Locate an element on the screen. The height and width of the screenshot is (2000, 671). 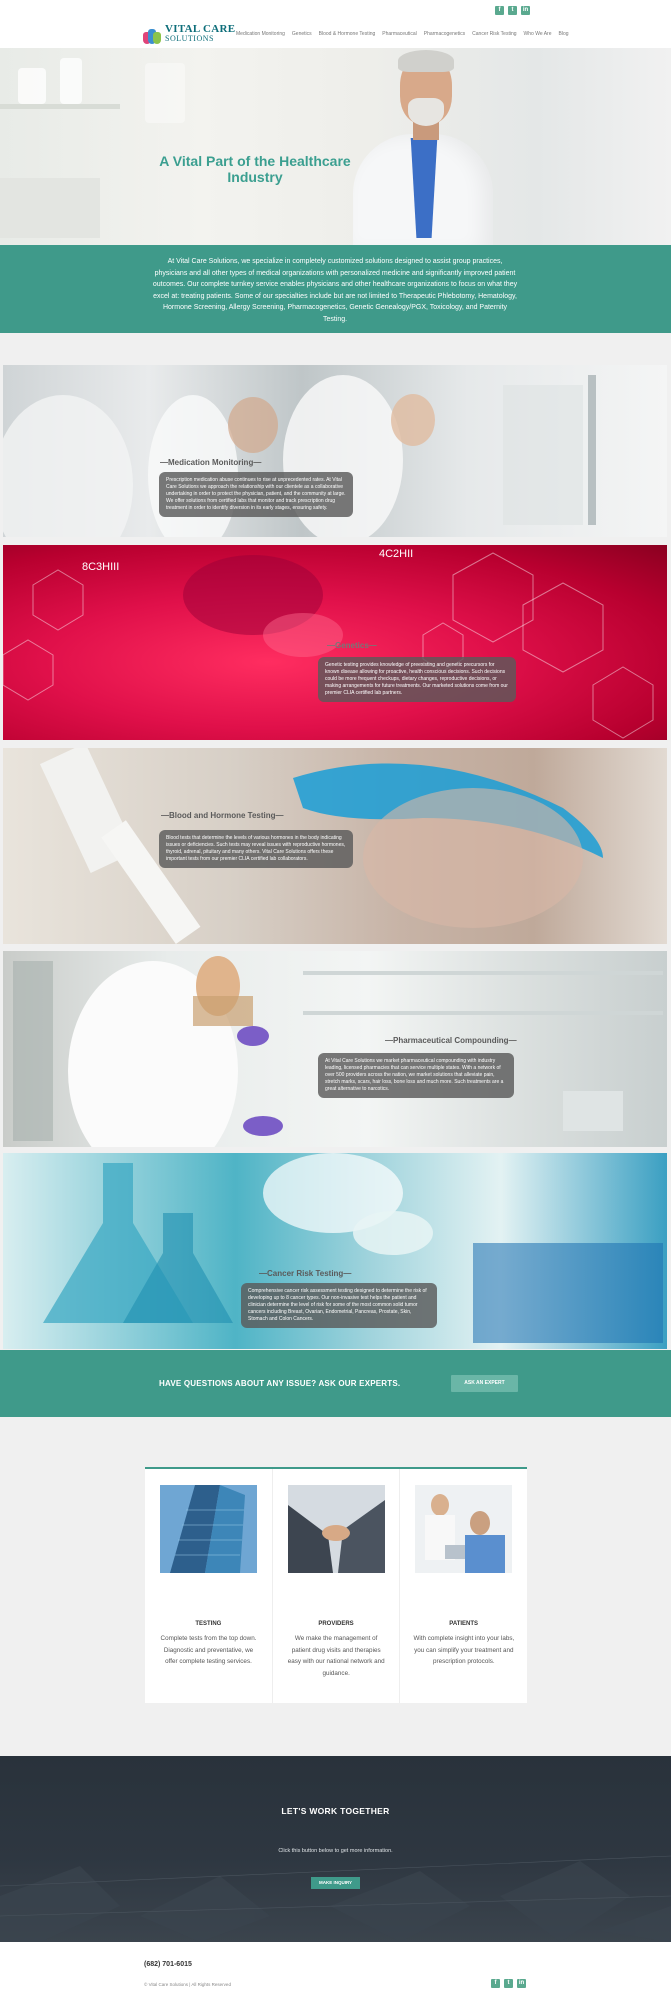
hero-banner: A Vital Part of the Healthcare Industry is located at coordinates (335, 146).